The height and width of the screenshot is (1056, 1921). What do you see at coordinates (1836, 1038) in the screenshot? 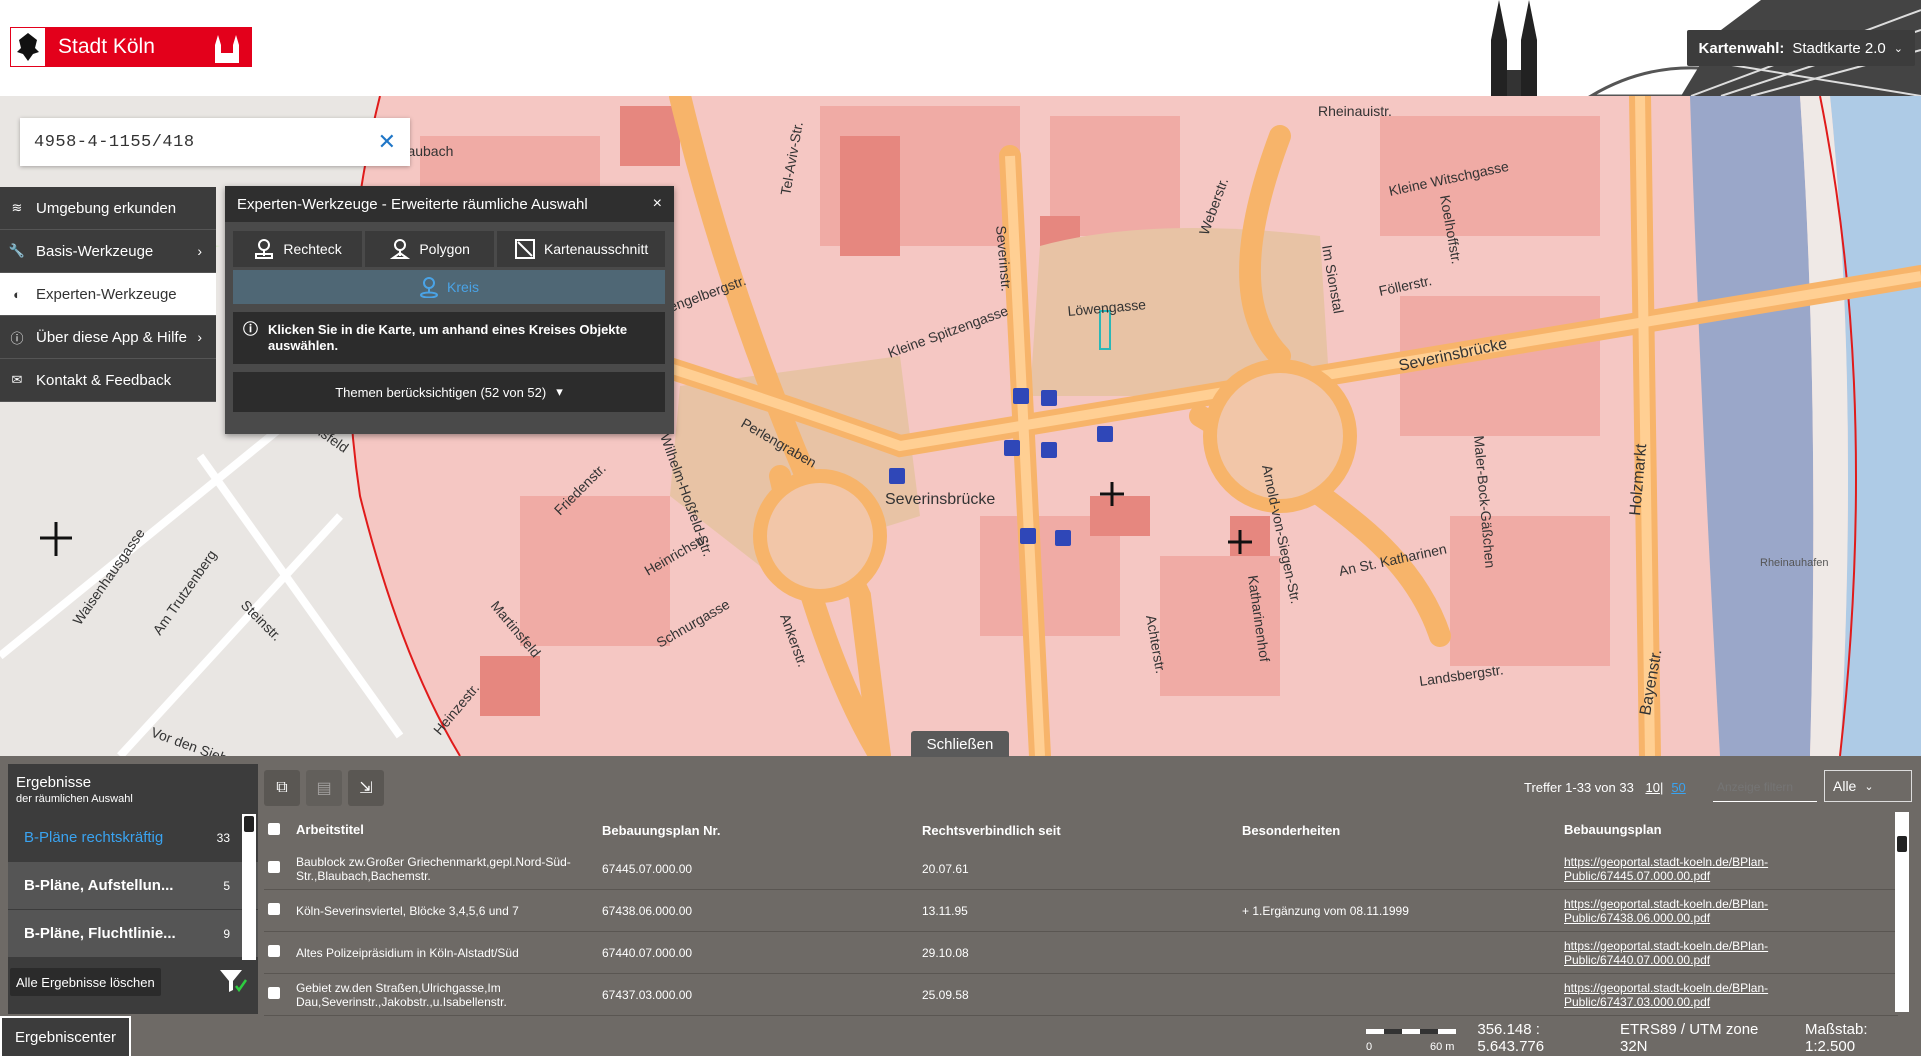
I see `massstab-label: Maßstab: 1:2.500` at bounding box center [1836, 1038].